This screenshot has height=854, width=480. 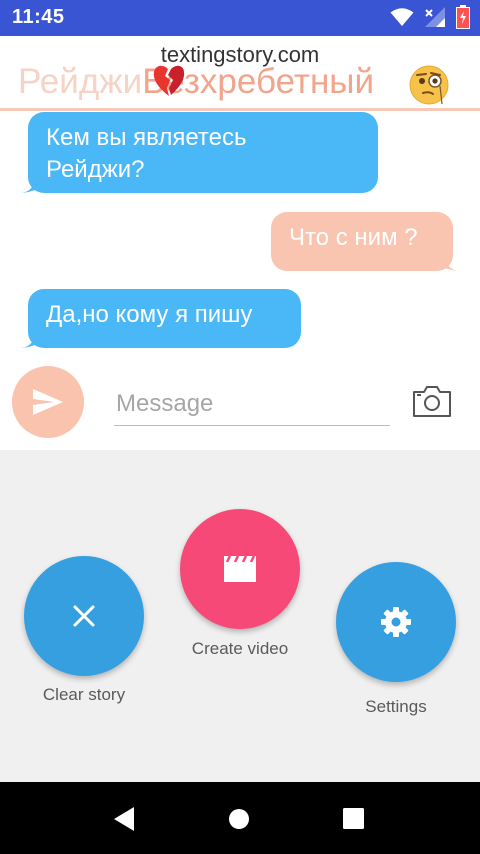 I want to click on contact-name-part1: Рейджи, so click(x=80, y=81).